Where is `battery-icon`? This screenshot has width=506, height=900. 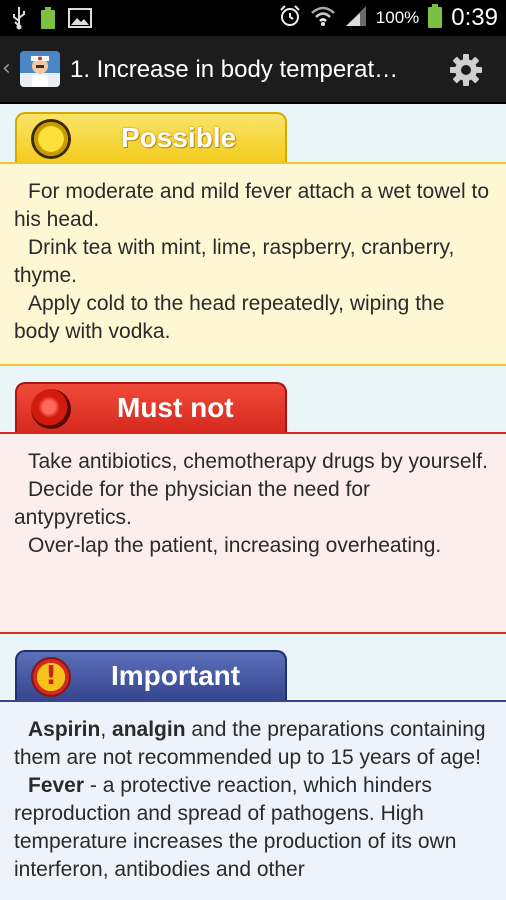 battery-icon is located at coordinates (435, 18).